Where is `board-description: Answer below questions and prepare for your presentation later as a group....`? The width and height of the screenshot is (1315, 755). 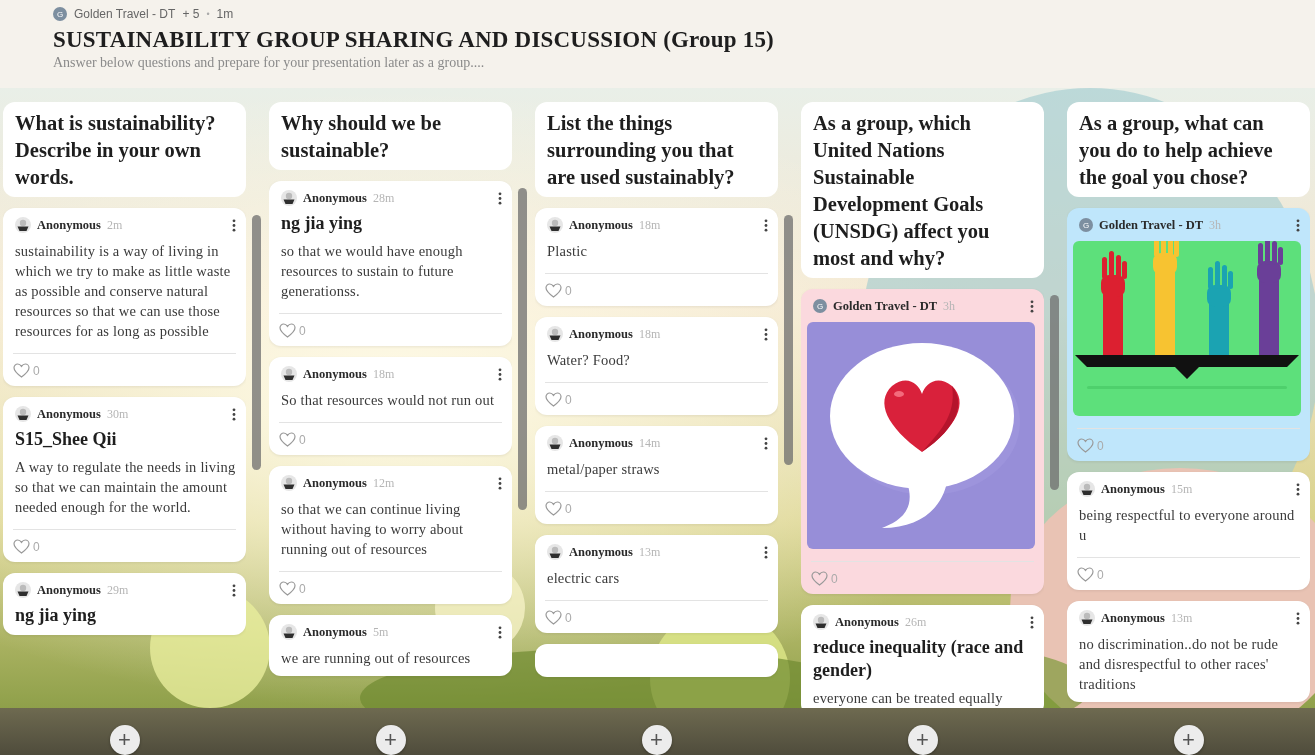
board-description: Answer below questions and prepare for your presentation later as a group.... is located at coordinates (269, 63).